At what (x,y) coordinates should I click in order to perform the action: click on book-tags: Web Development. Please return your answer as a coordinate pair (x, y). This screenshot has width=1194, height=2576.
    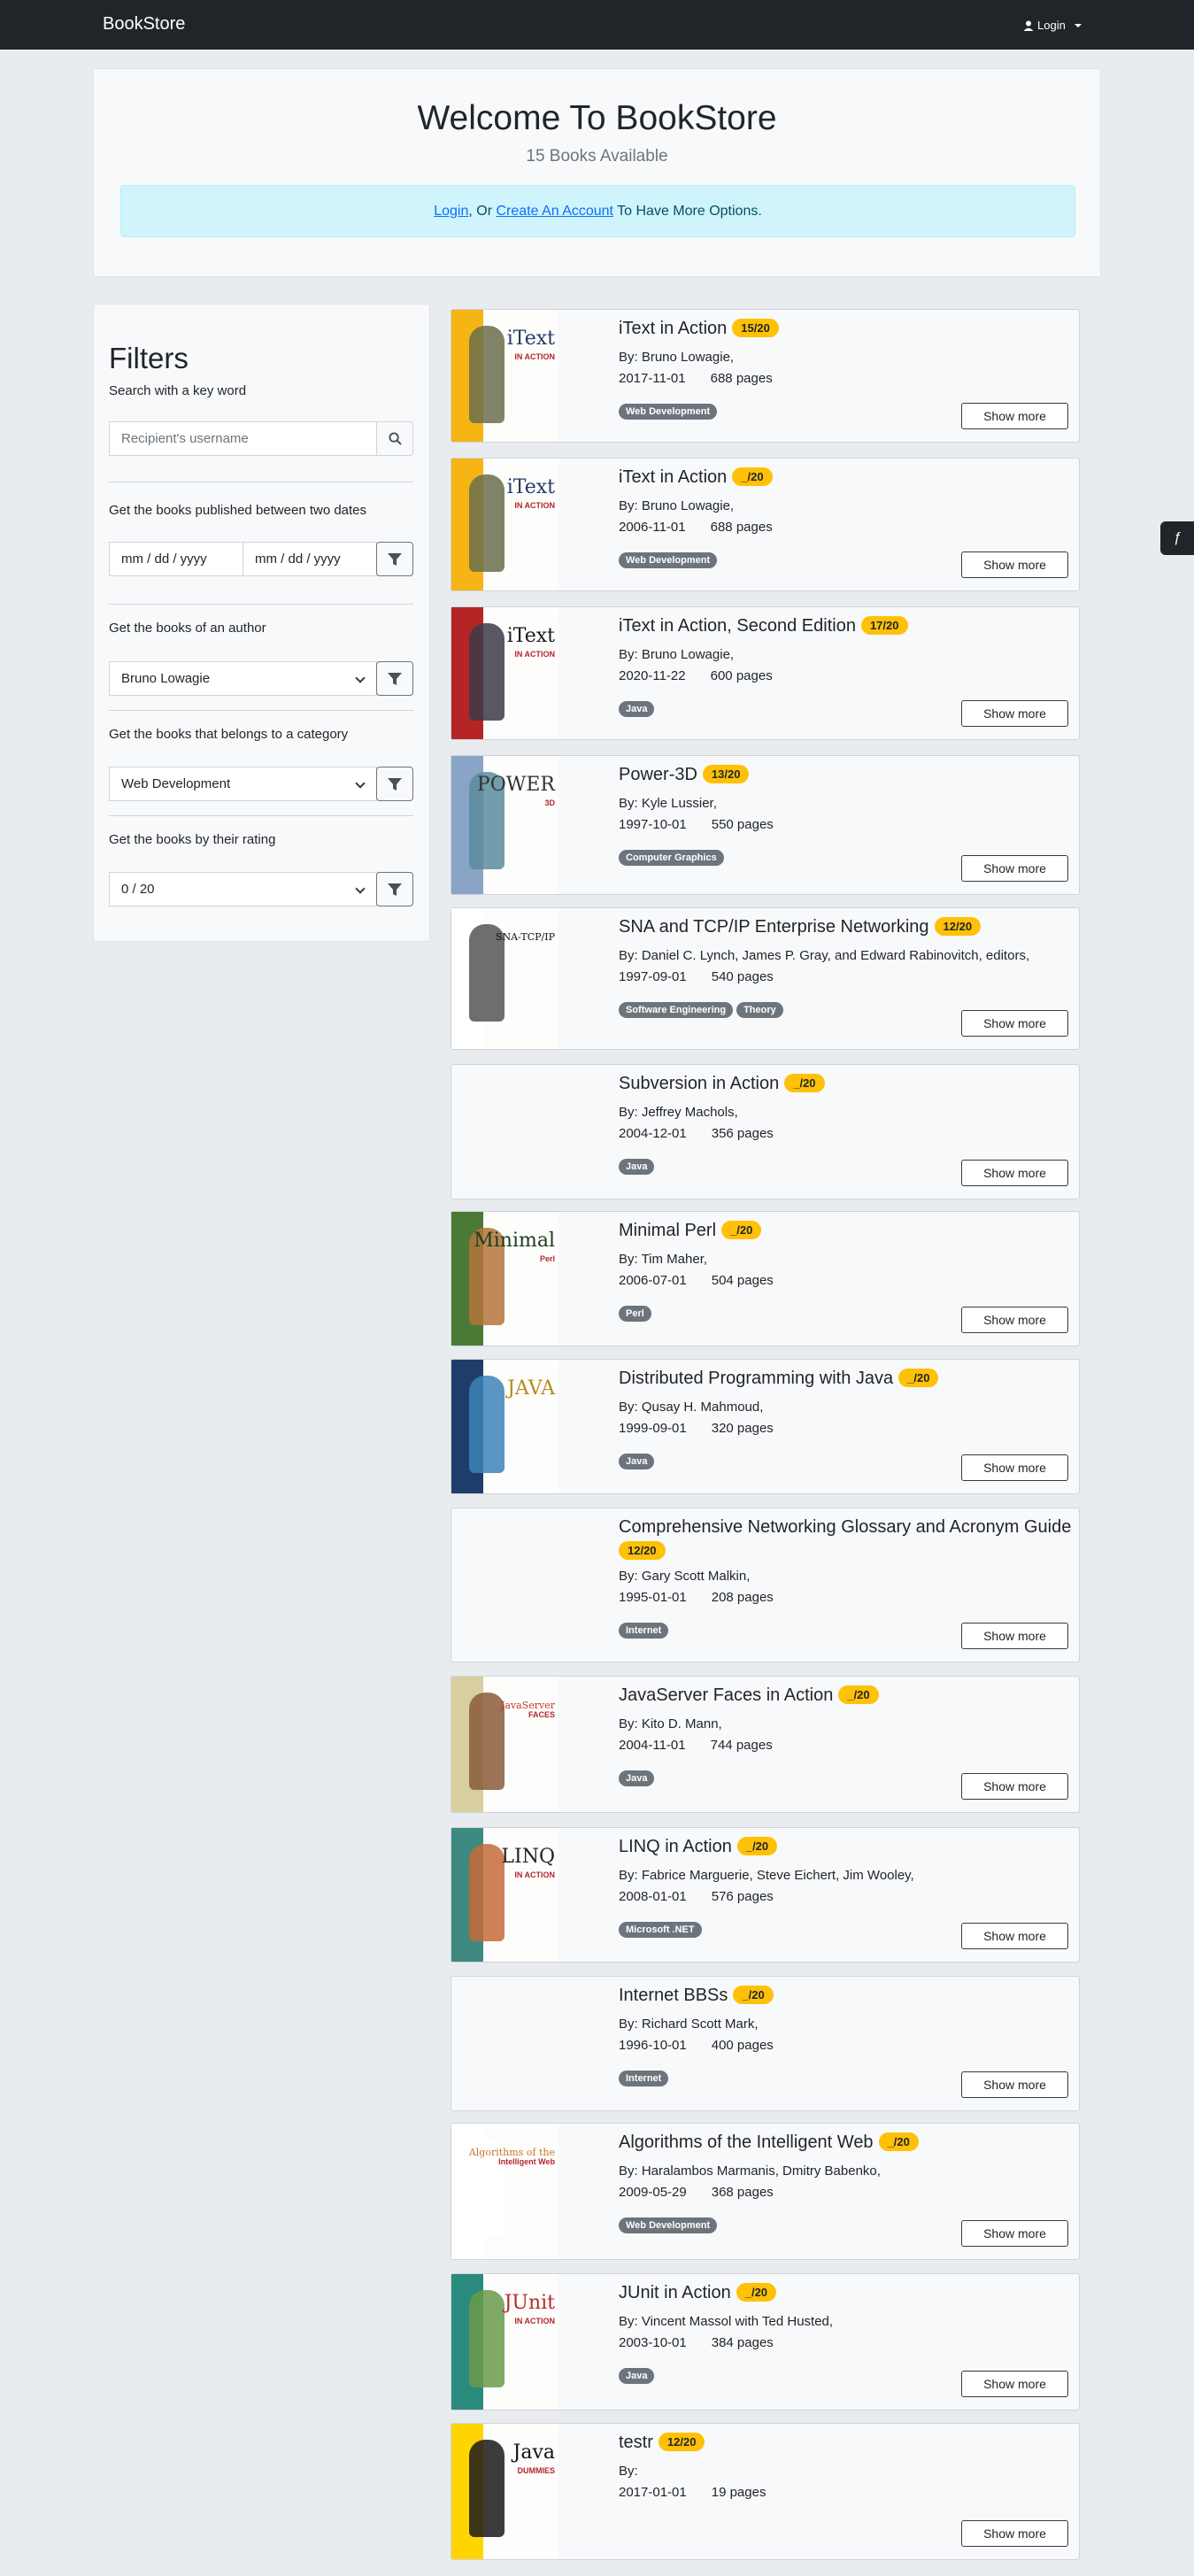
    Looking at the image, I should click on (668, 560).